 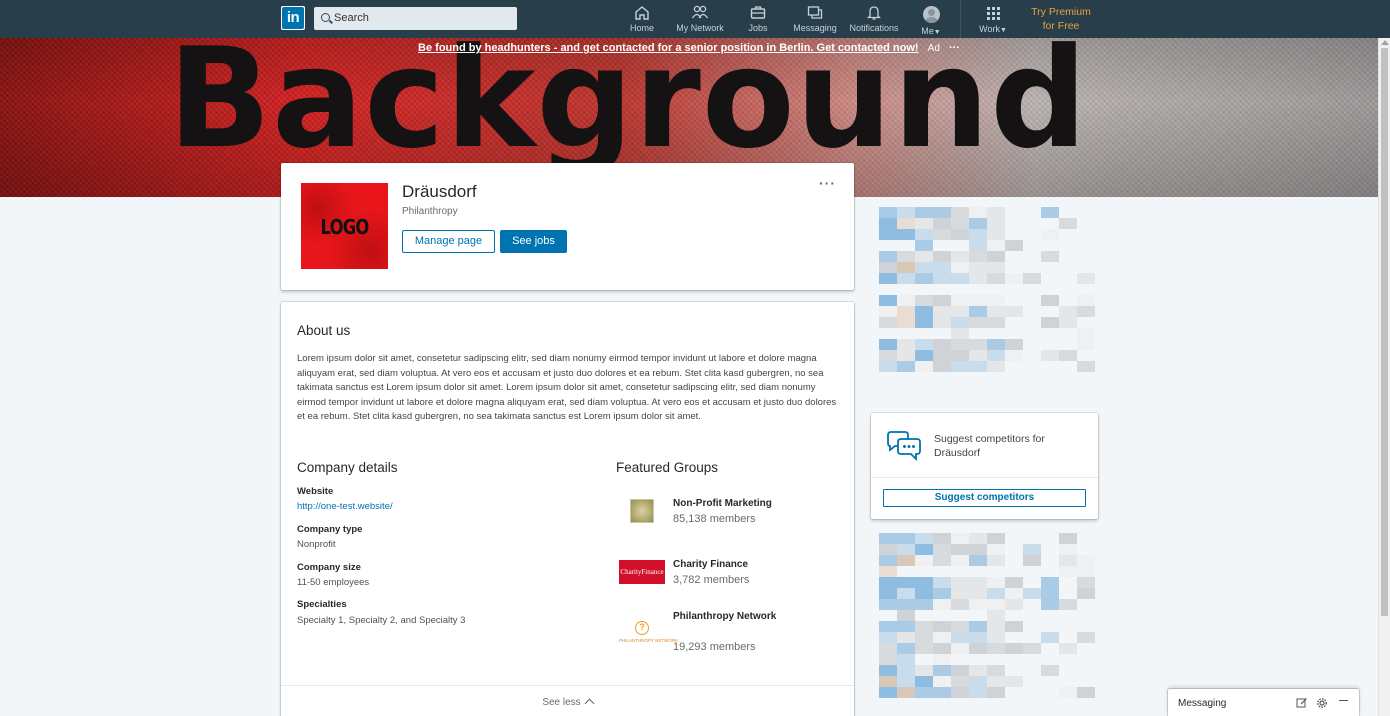 I want to click on nav-messaging: Messaging, so click(x=815, y=18).